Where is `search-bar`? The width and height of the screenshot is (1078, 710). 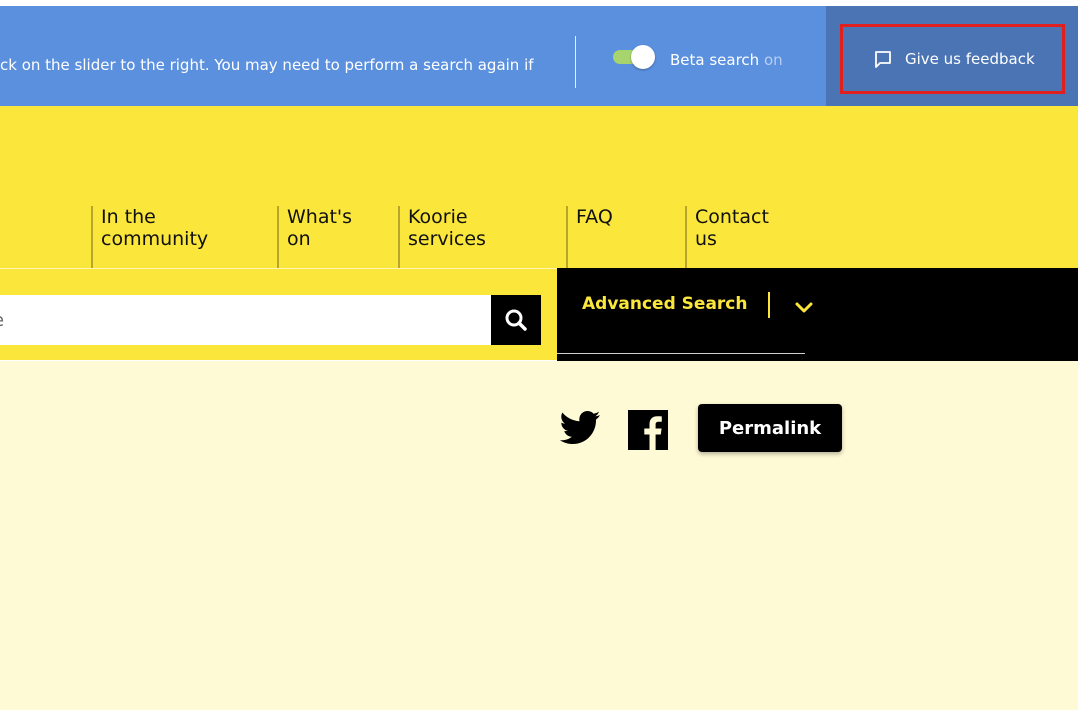 search-bar is located at coordinates (278, 314).